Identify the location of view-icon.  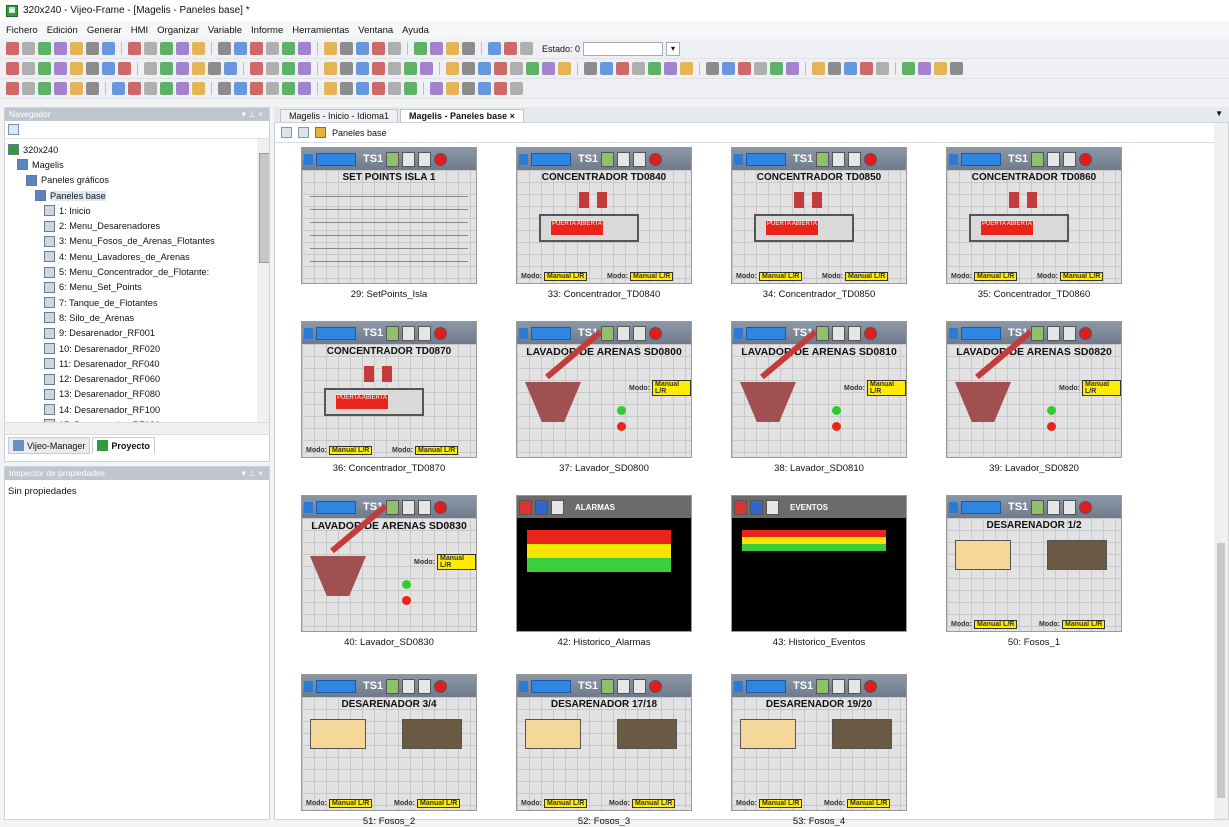
(286, 132).